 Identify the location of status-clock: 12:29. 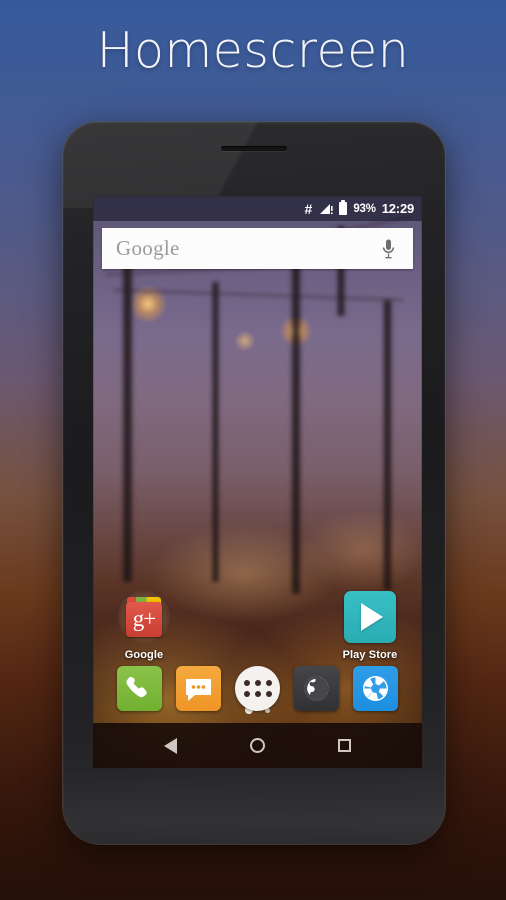
(397, 208).